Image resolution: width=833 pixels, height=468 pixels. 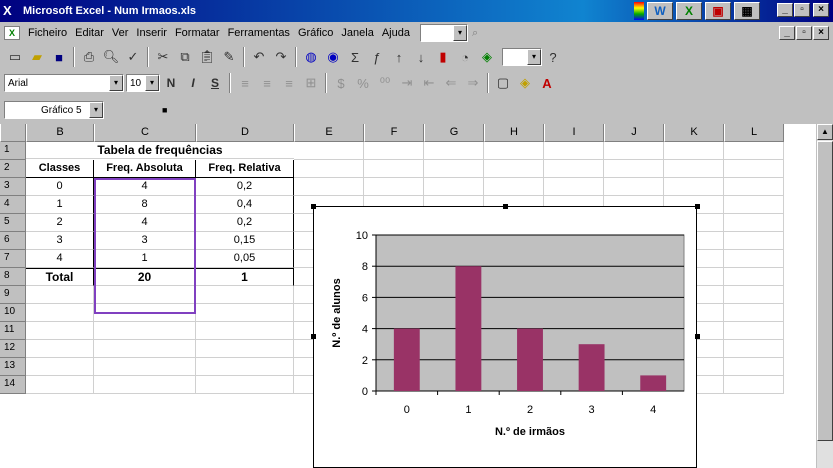 What do you see at coordinates (443, 57) in the screenshot?
I see `chart-wizard-icon: ▮` at bounding box center [443, 57].